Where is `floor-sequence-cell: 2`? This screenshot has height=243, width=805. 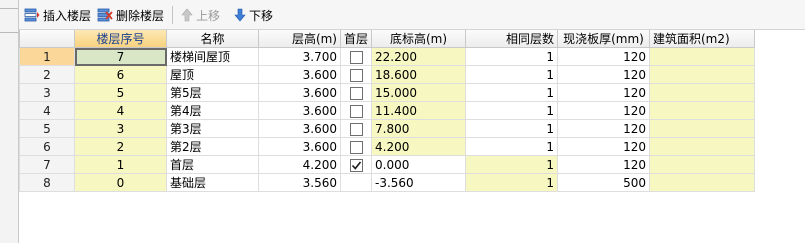
floor-sequence-cell: 2 is located at coordinates (120, 146).